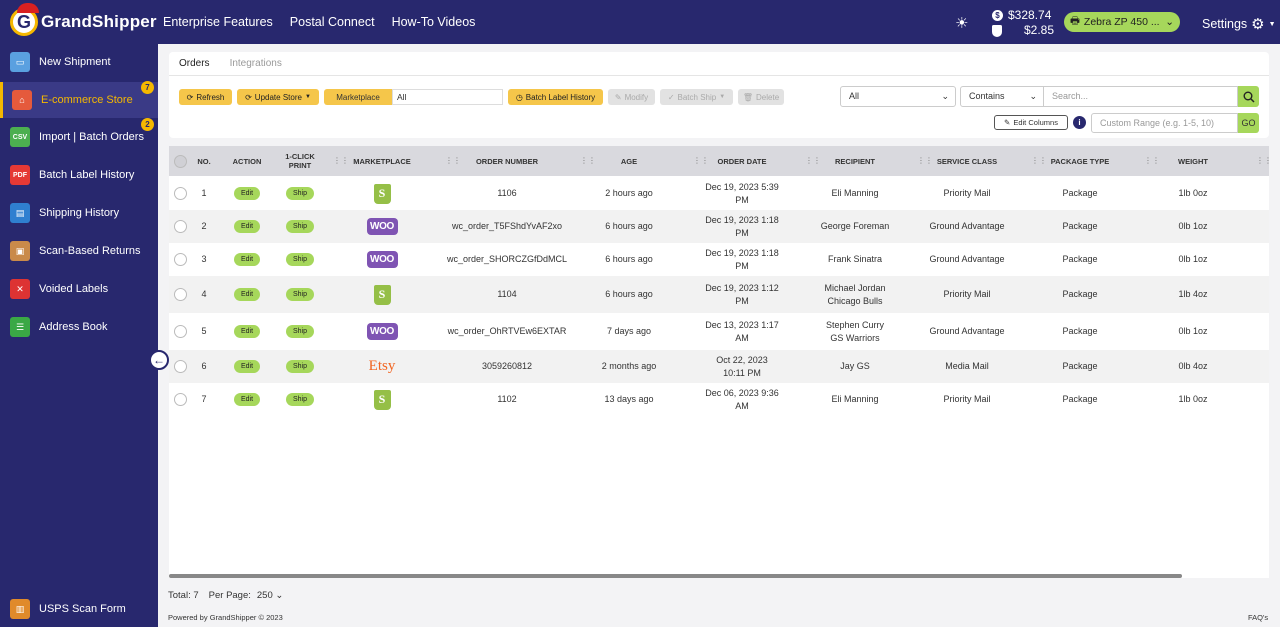 The height and width of the screenshot is (627, 1280). What do you see at coordinates (1258, 617) in the screenshot?
I see `faq-link: FAQ's` at bounding box center [1258, 617].